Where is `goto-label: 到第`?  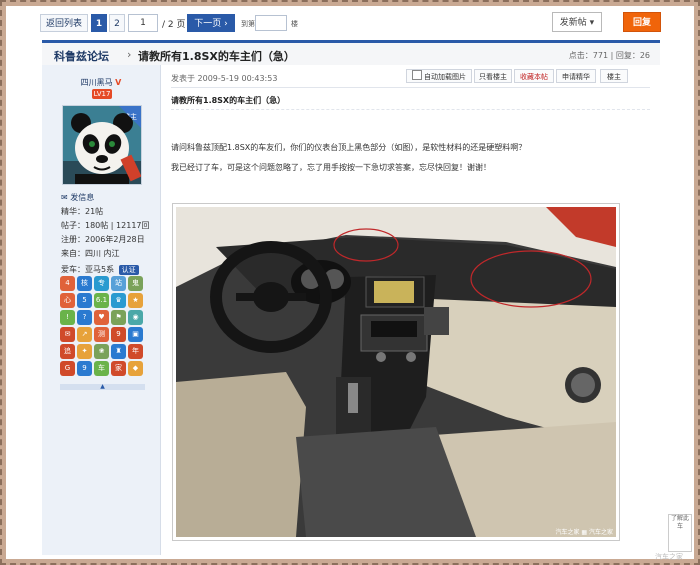 goto-label: 到第 is located at coordinates (248, 24).